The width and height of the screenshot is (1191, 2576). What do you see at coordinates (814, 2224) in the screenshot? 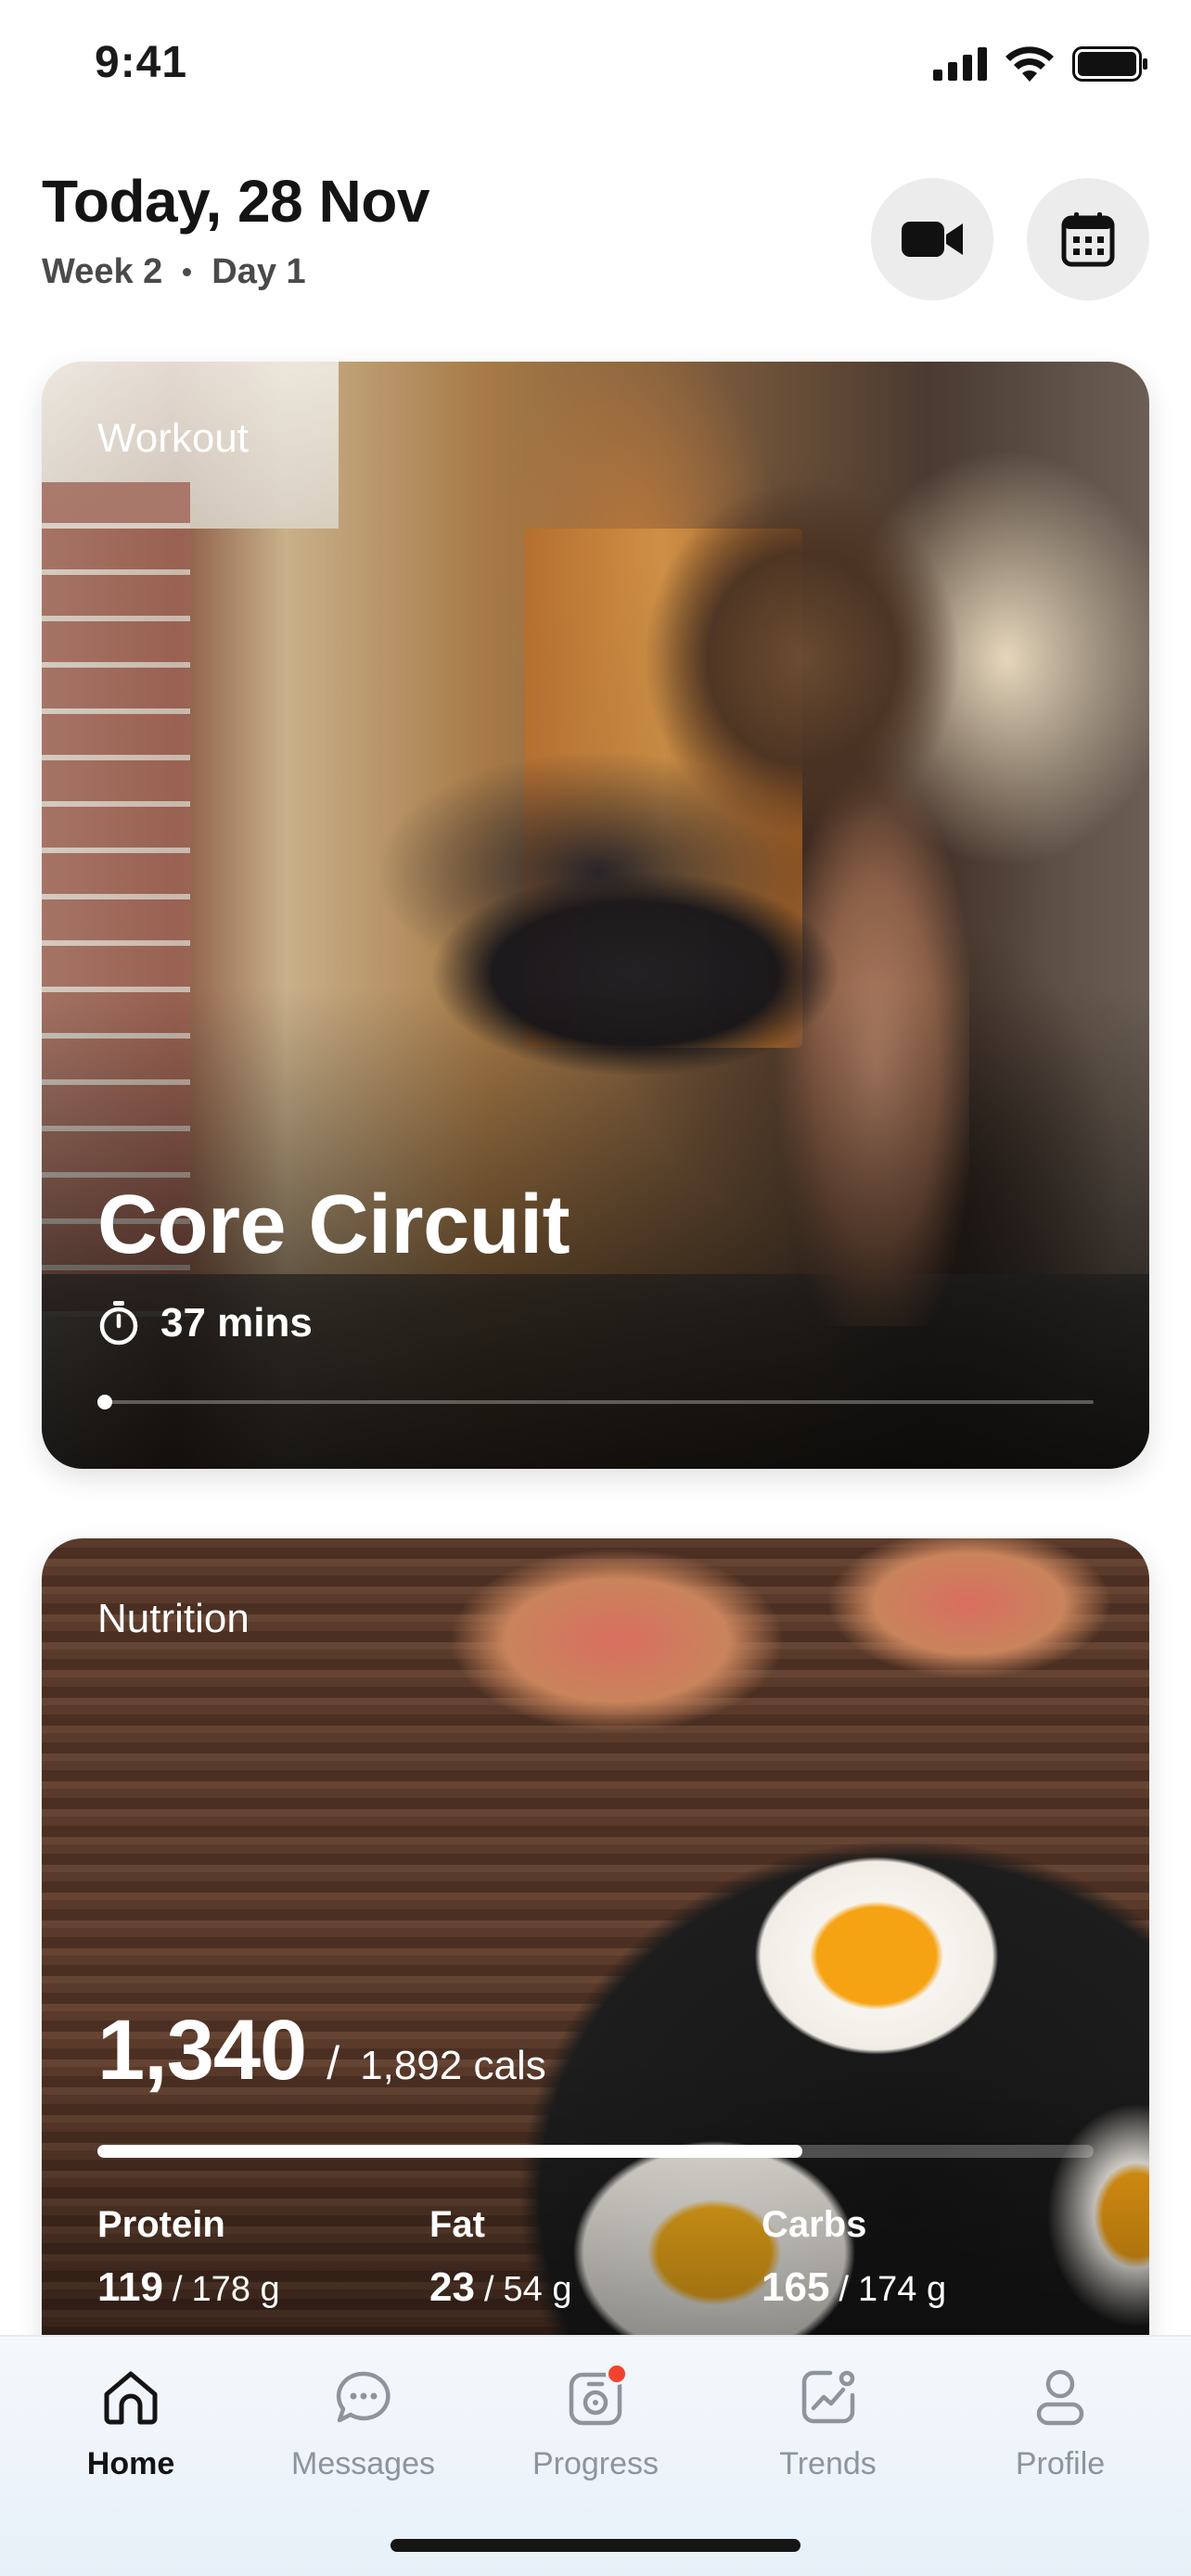
I see `macro-name: Carbs` at bounding box center [814, 2224].